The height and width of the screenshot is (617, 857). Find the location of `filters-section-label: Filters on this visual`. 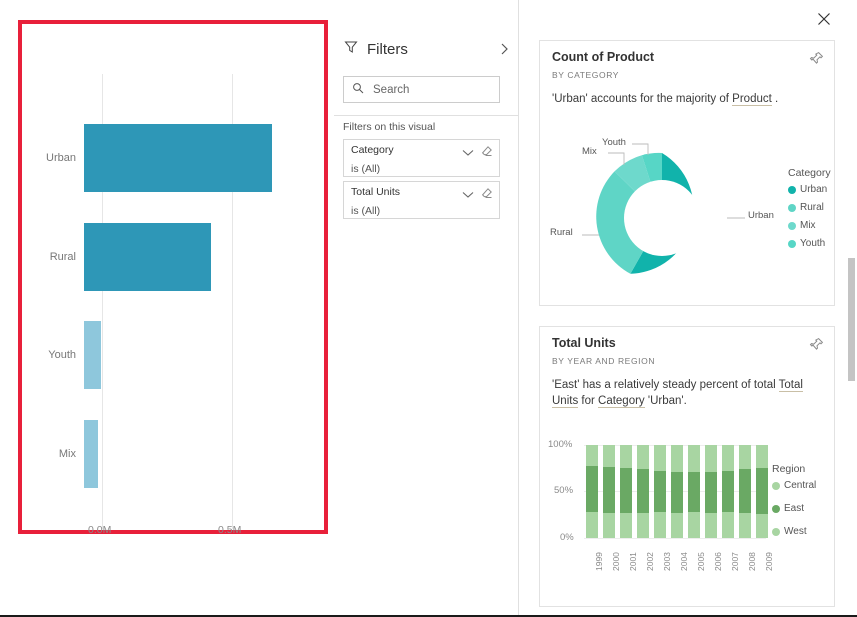

filters-section-label: Filters on this visual is located at coordinates (389, 127).